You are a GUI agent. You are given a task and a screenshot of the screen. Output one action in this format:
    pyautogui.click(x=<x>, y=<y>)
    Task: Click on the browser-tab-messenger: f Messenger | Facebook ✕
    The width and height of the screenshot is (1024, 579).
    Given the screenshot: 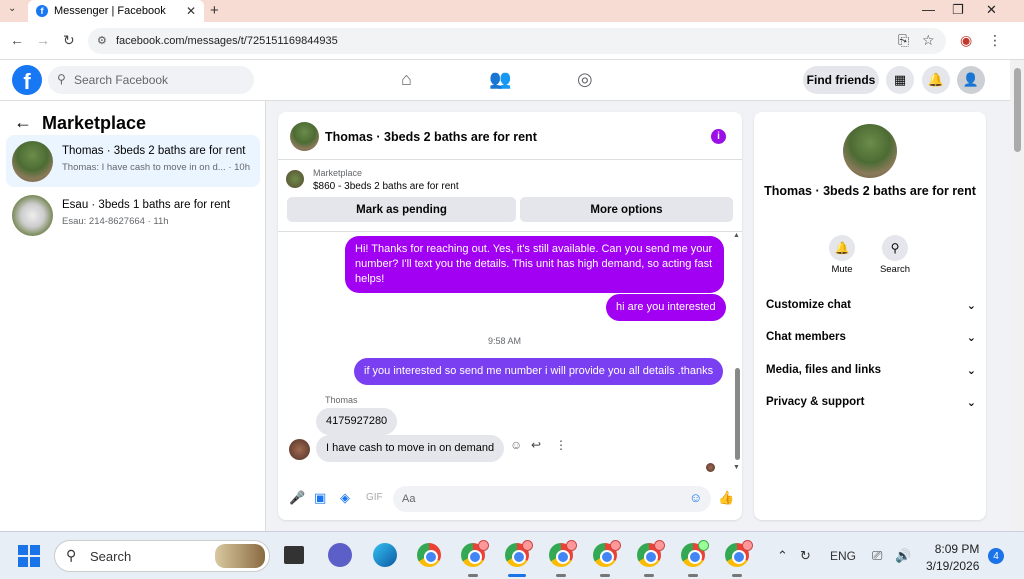 What is the action you would take?
    pyautogui.click(x=116, y=11)
    